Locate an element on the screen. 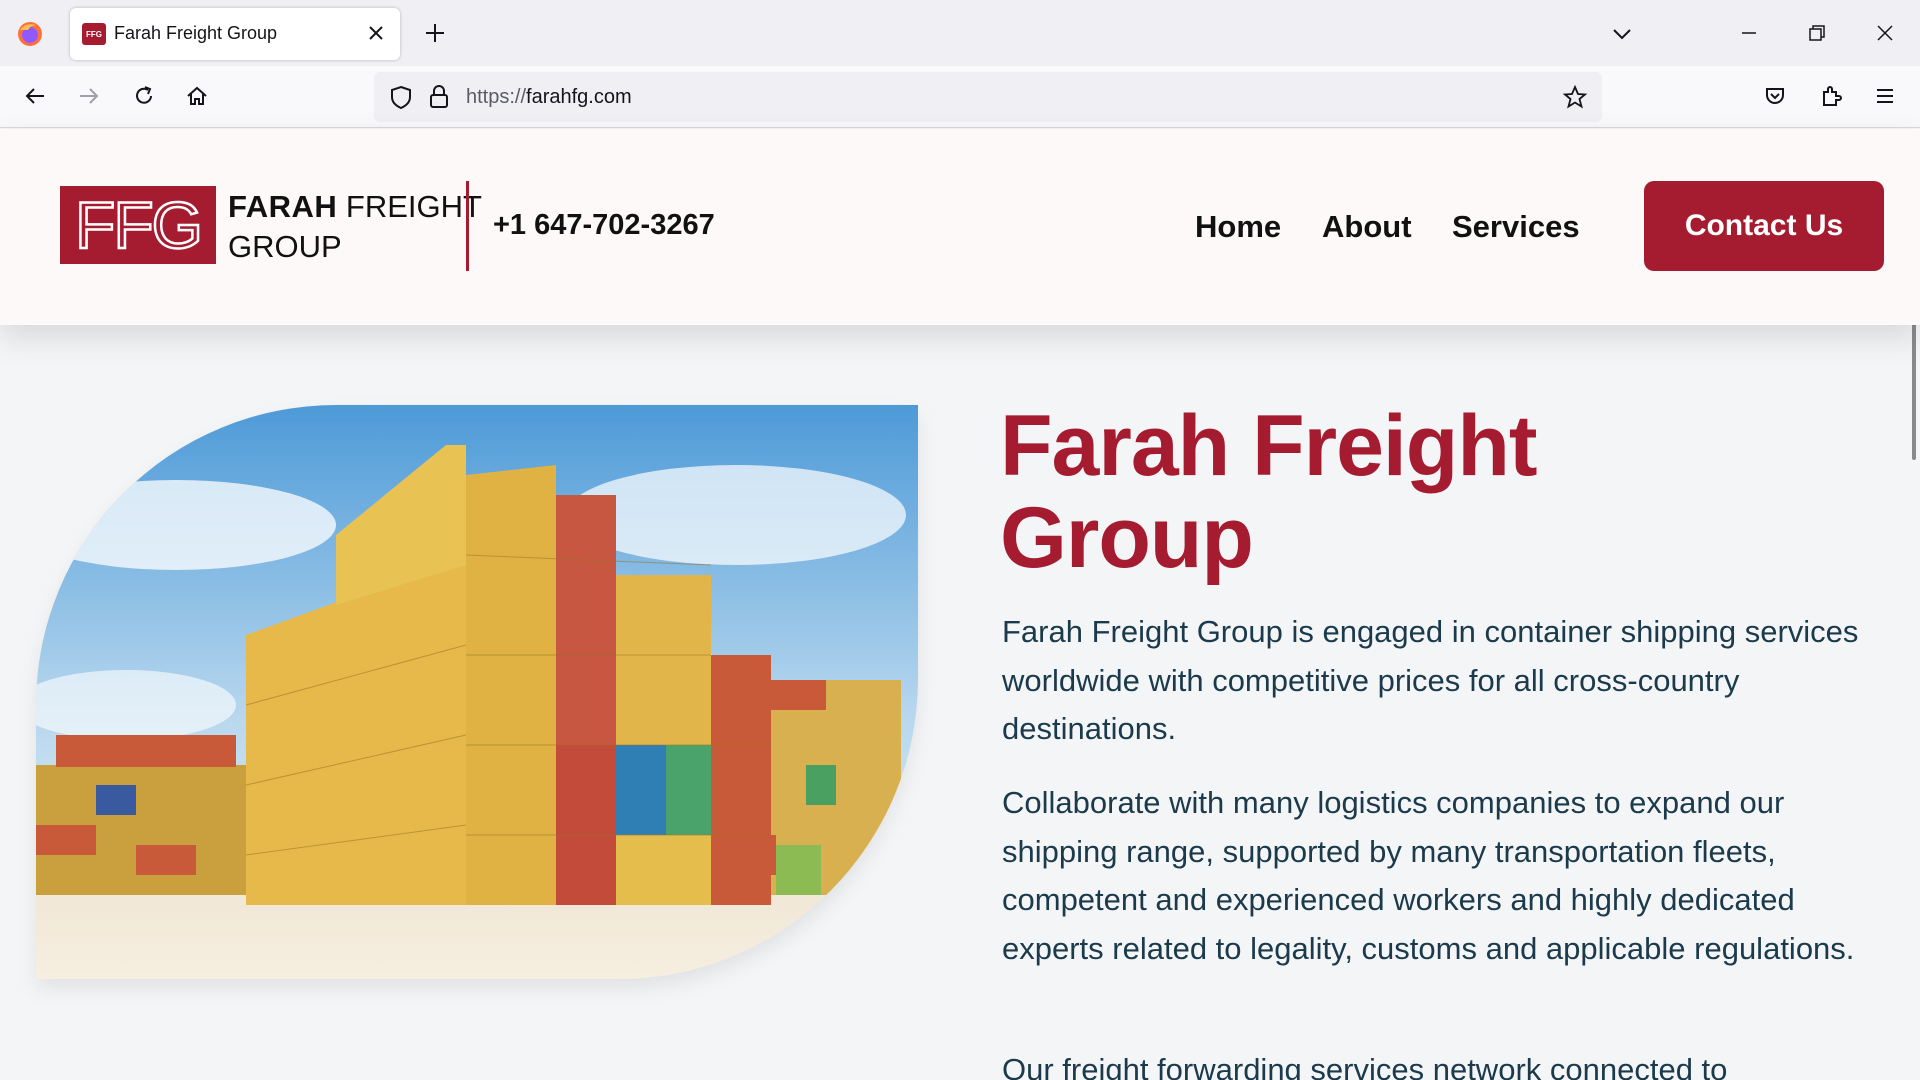 This screenshot has height=1080, width=1920. pocket-icon is located at coordinates (1775, 96).